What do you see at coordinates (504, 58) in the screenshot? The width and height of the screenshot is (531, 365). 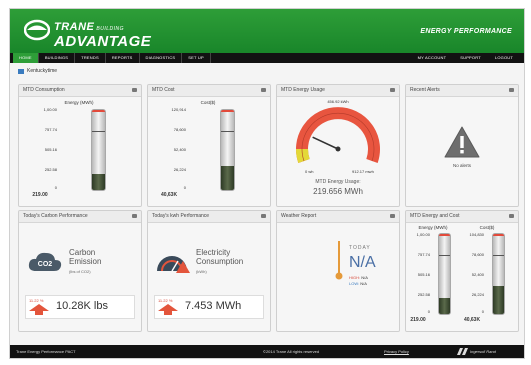 I see `nav-logout: LOGOUT` at bounding box center [504, 58].